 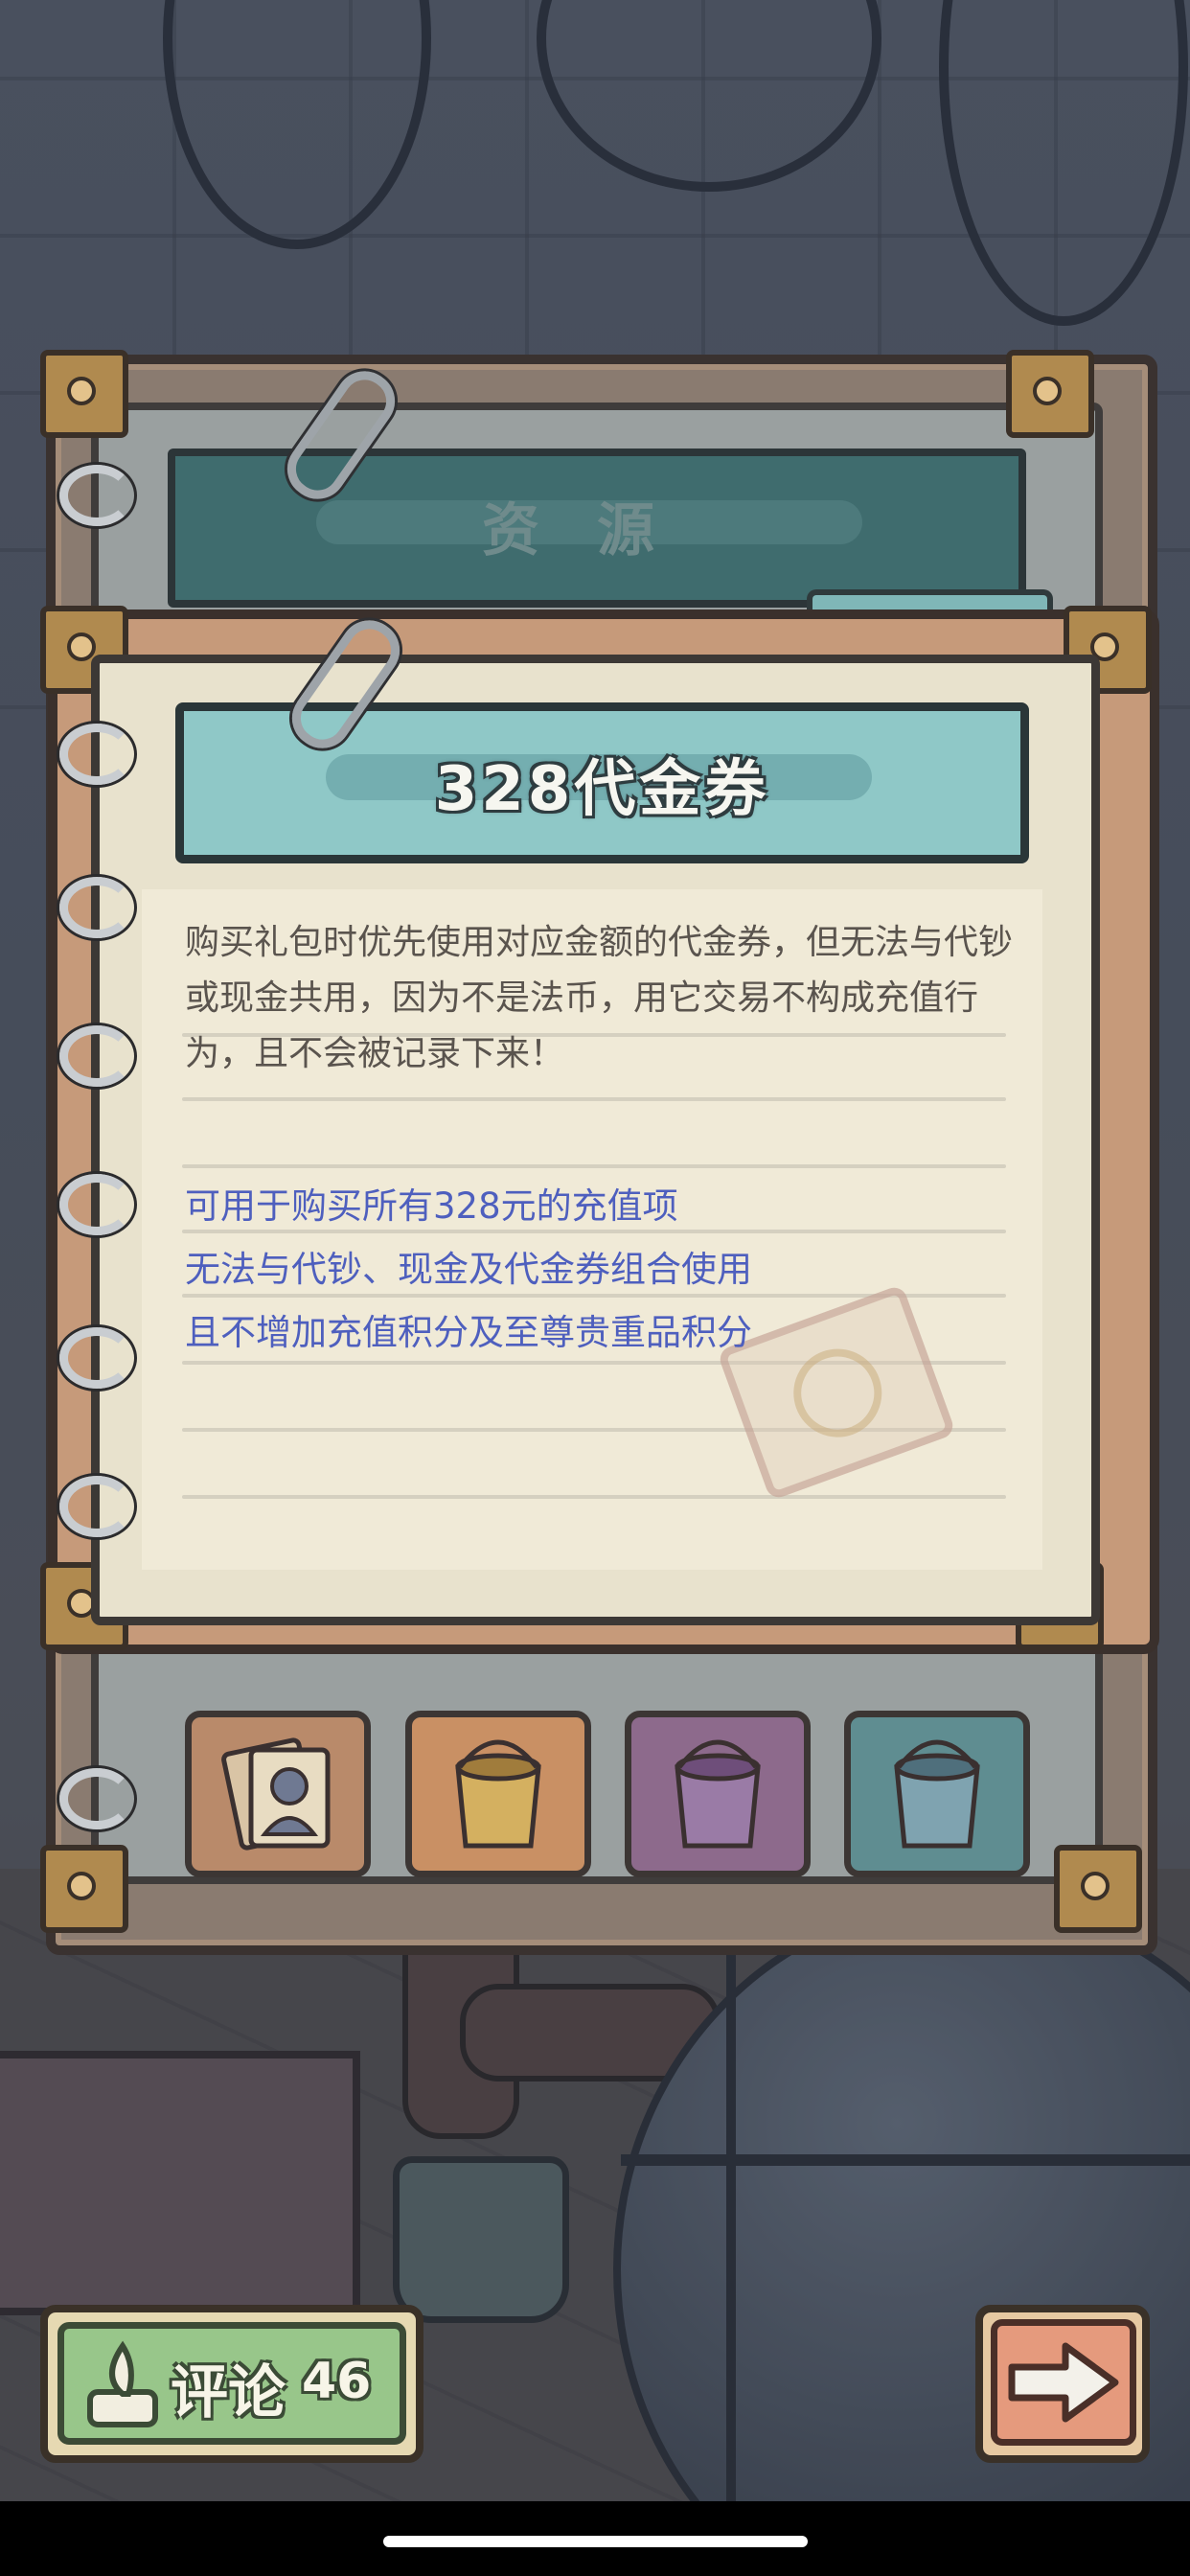 I want to click on resources-title: 资源, so click(x=597, y=530).